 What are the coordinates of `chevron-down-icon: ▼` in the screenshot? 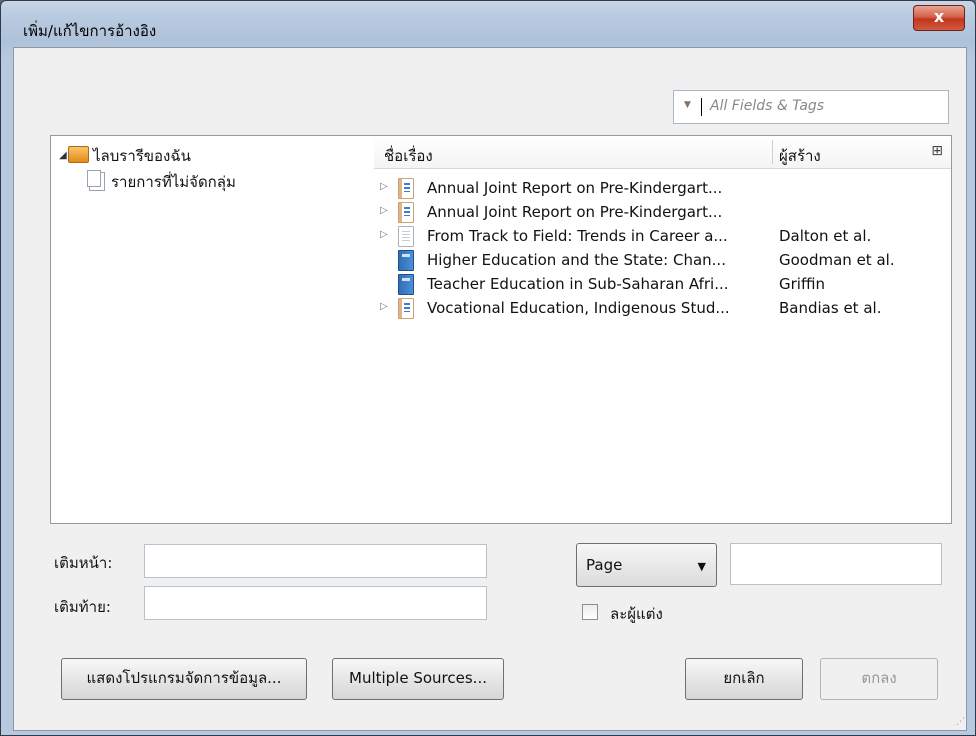 It's located at (701, 566).